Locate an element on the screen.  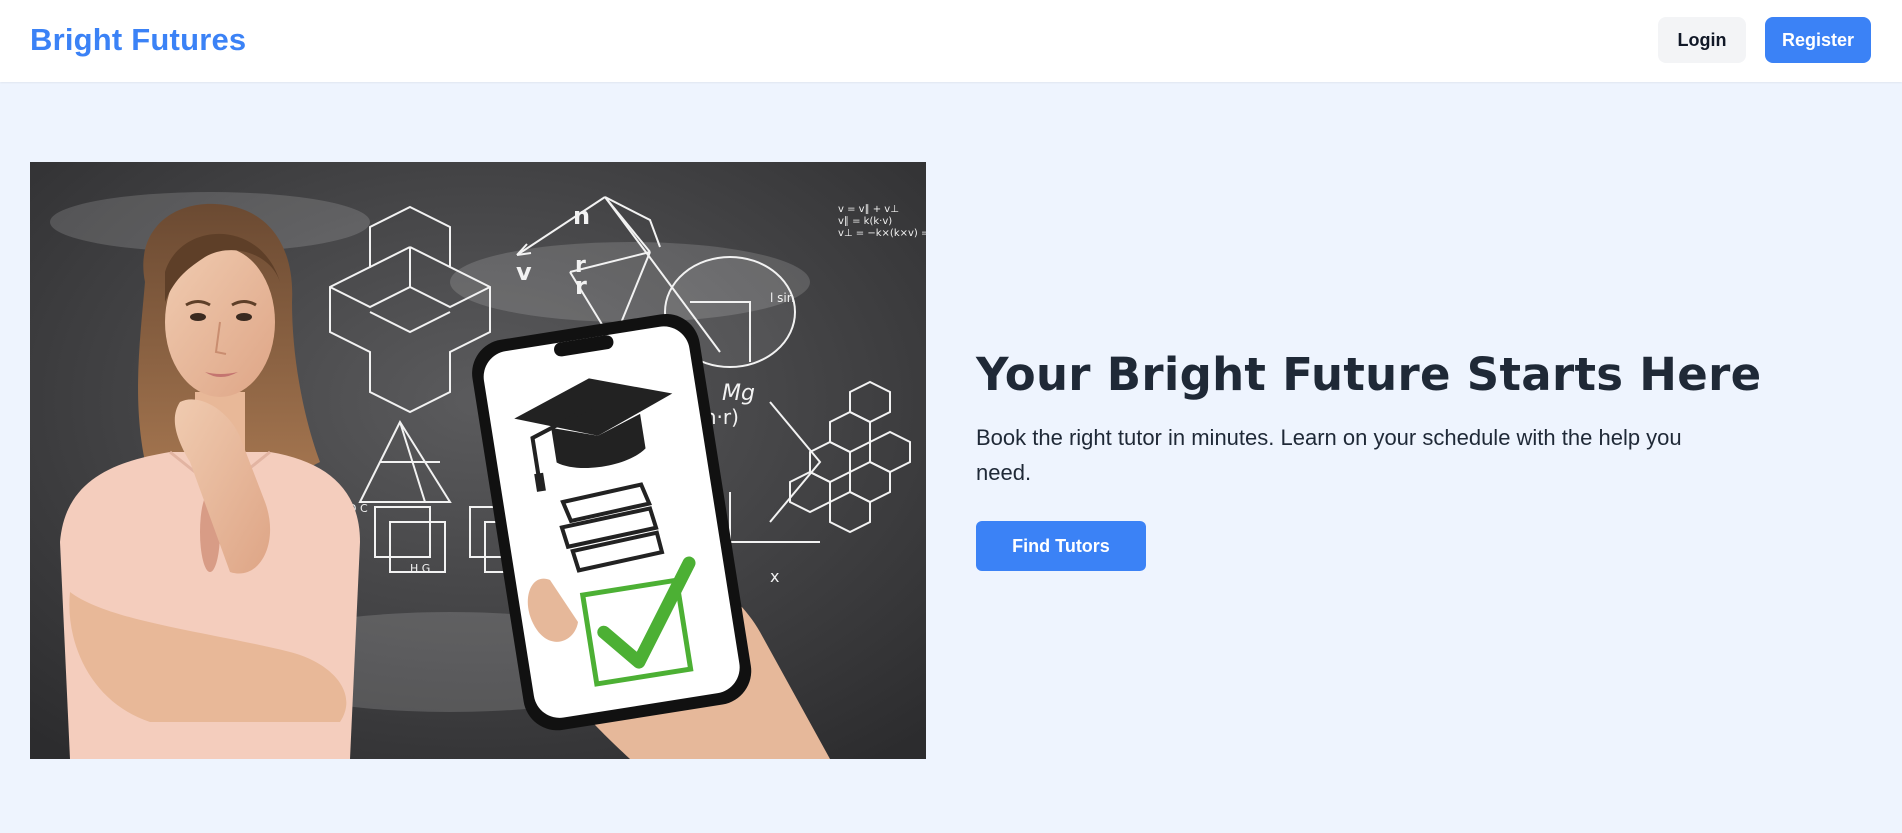
svg-text: n is located at coordinates (581, 216).